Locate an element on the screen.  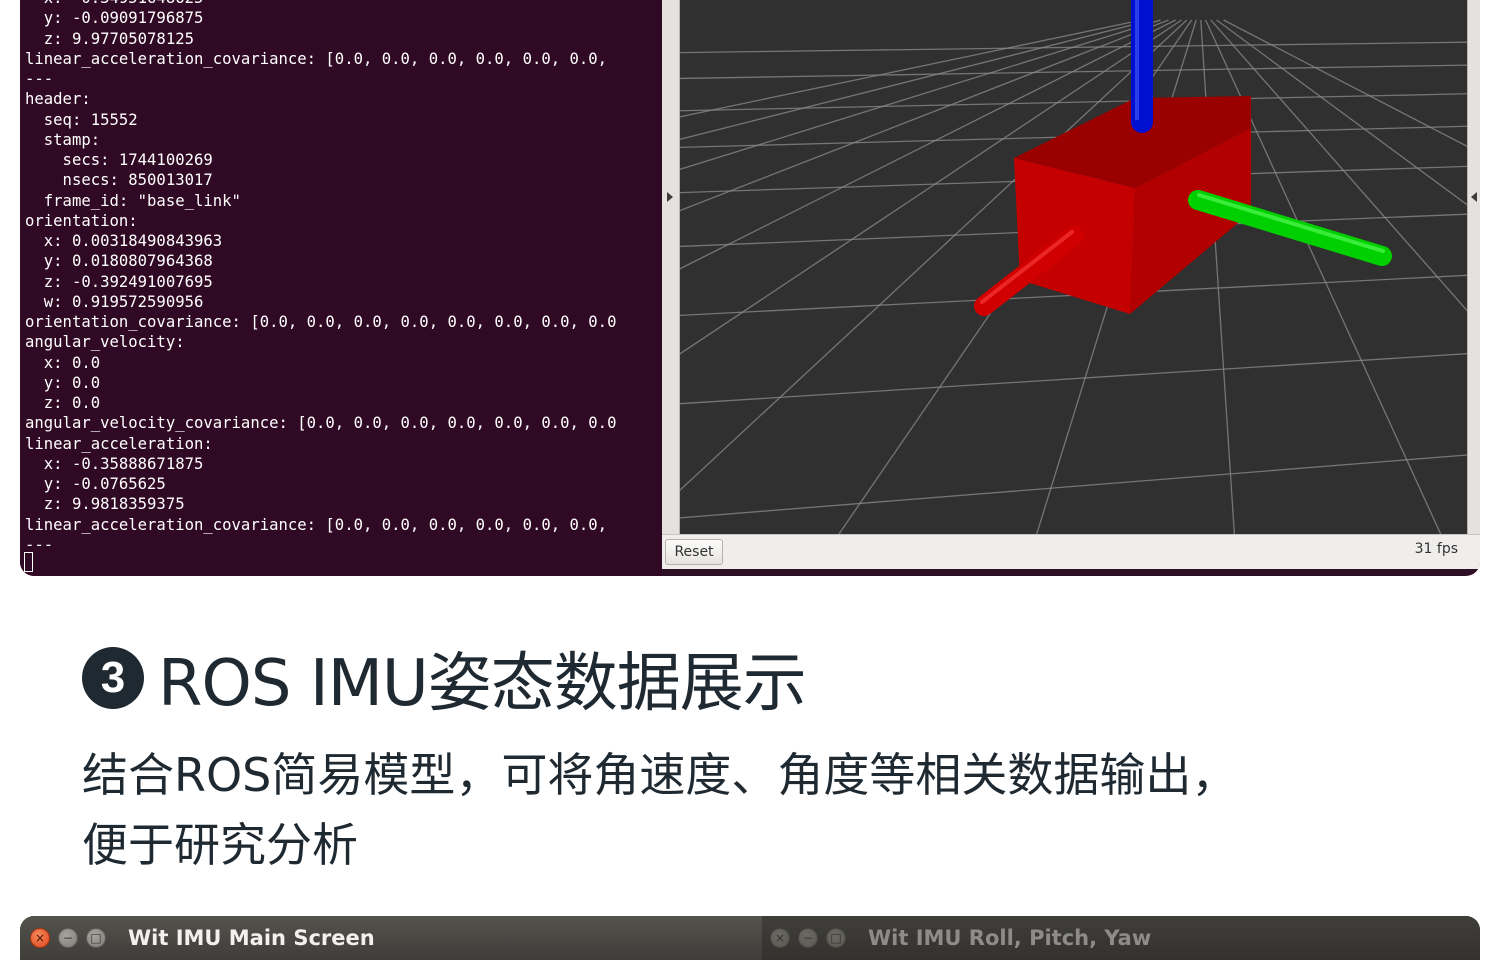
rviz-footer: Reset 31 fps is located at coordinates (1071, 551).